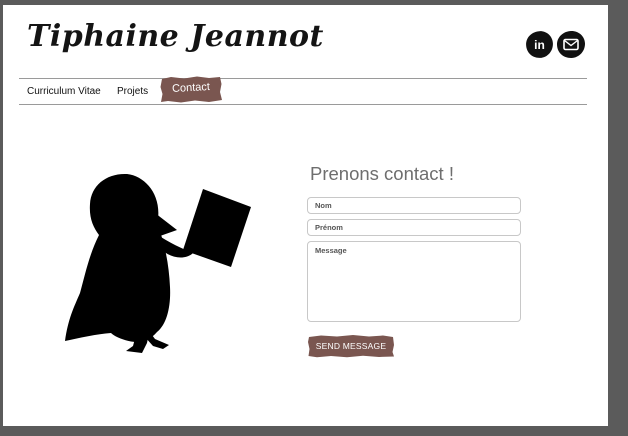 This screenshot has width=628, height=436. Describe the element at coordinates (64, 91) in the screenshot. I see `nav-item-curriculum-vitae: Curriculum Vitae` at that location.